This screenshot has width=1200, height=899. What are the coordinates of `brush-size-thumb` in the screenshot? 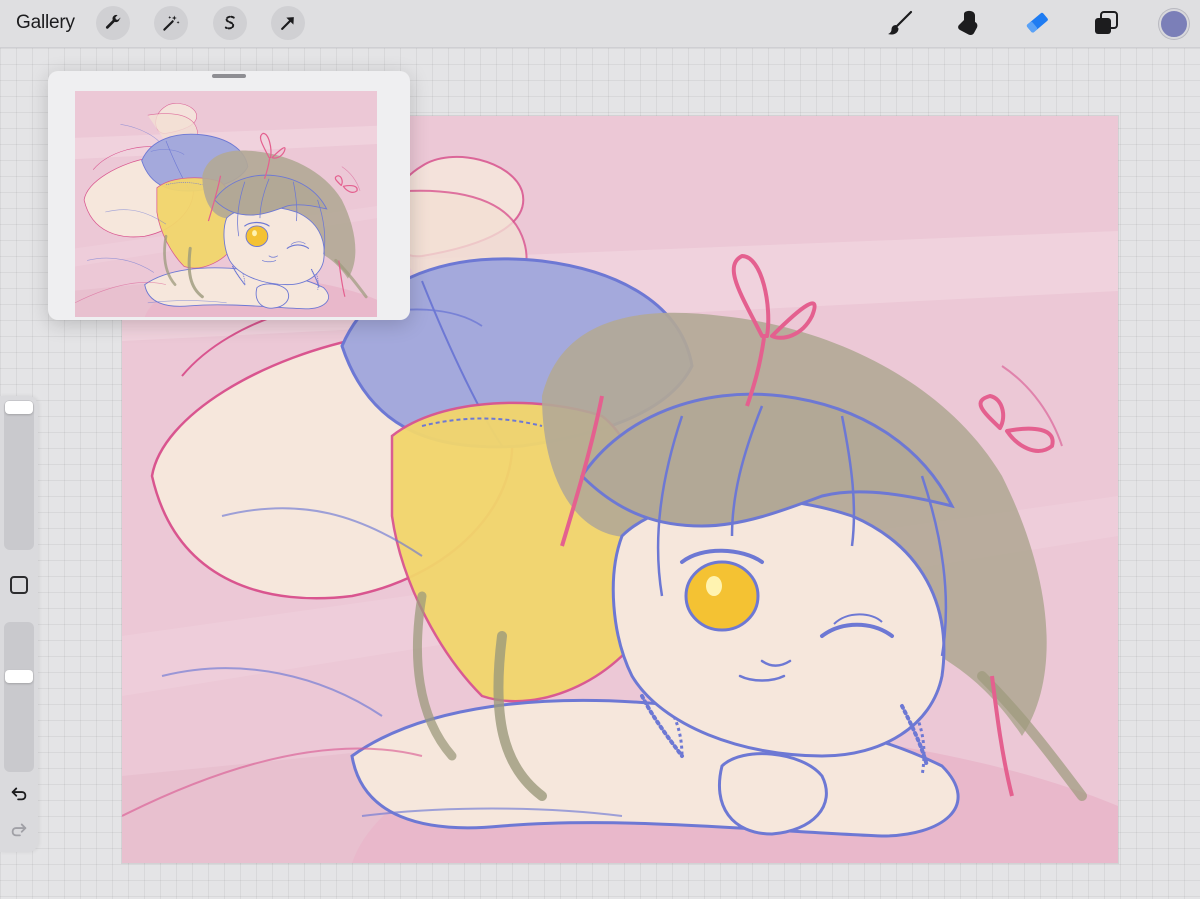 It's located at (19, 407).